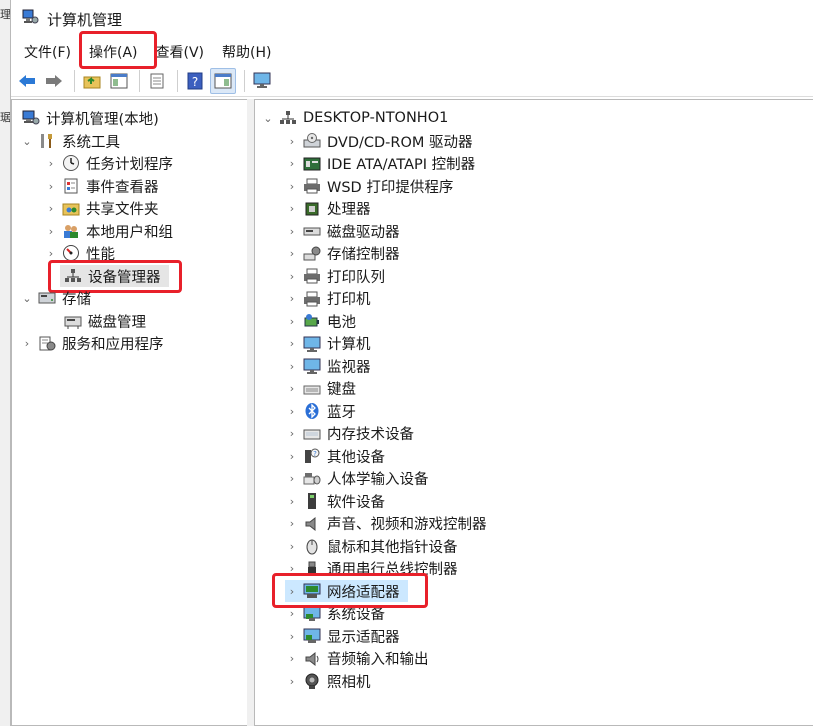 This screenshot has width=813, height=726. What do you see at coordinates (103, 321) in the screenshot?
I see `tree-item-disk-management: 磁盘管理` at bounding box center [103, 321].